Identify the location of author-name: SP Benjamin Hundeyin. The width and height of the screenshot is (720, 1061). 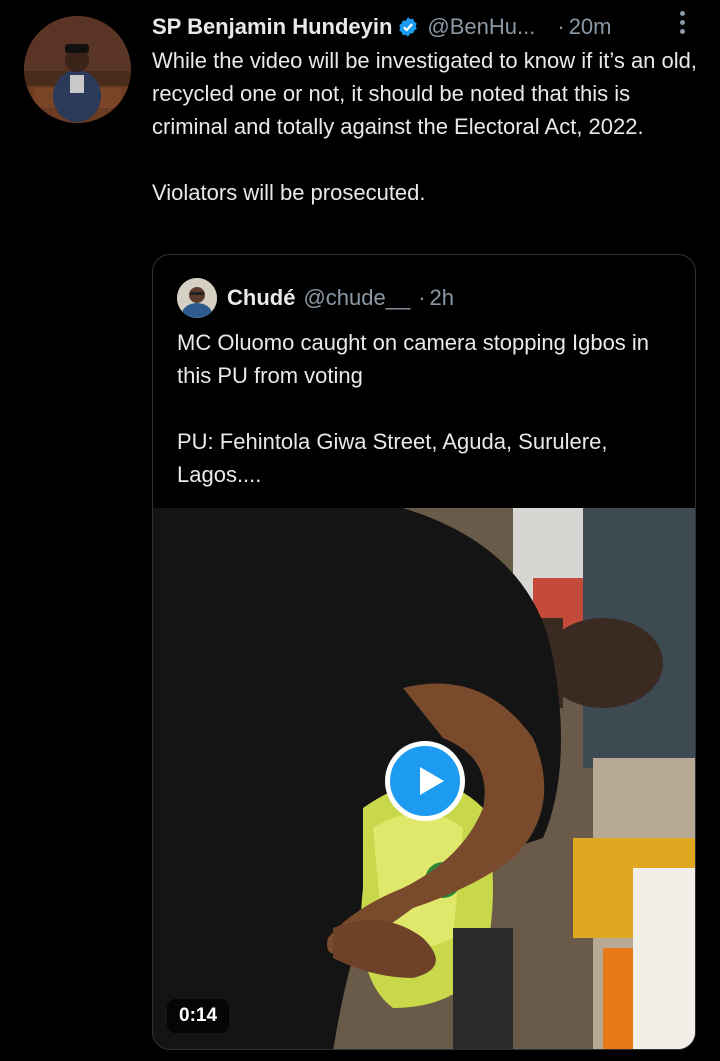
(272, 27).